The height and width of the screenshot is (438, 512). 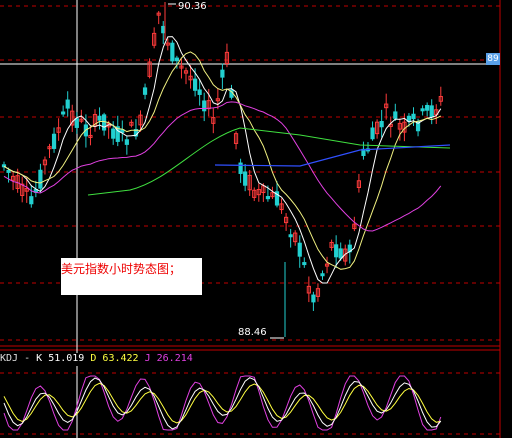 What do you see at coordinates (39, 358) in the screenshot?
I see `k-label: K` at bounding box center [39, 358].